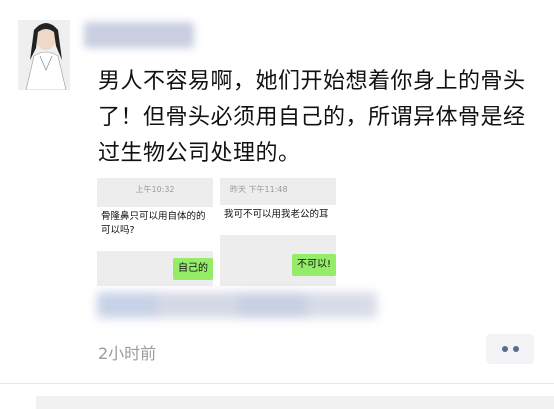 This screenshot has width=554, height=409. What do you see at coordinates (259, 189) in the screenshot?
I see `chat-timestamp: 昨天 下午11:48` at bounding box center [259, 189].